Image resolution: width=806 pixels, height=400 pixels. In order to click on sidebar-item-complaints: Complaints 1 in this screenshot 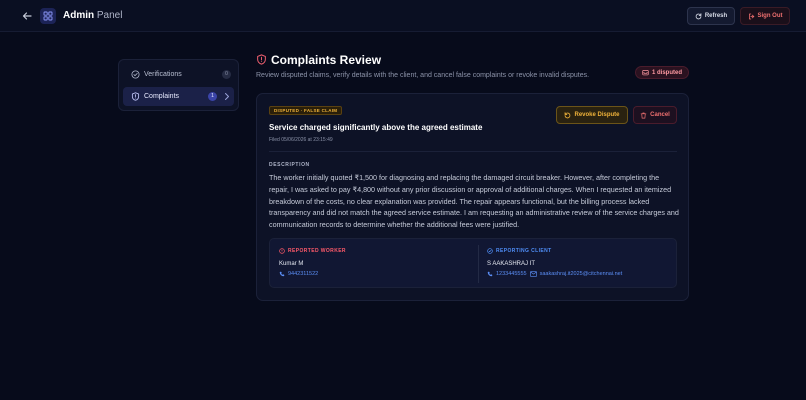, I will do `click(178, 96)`.